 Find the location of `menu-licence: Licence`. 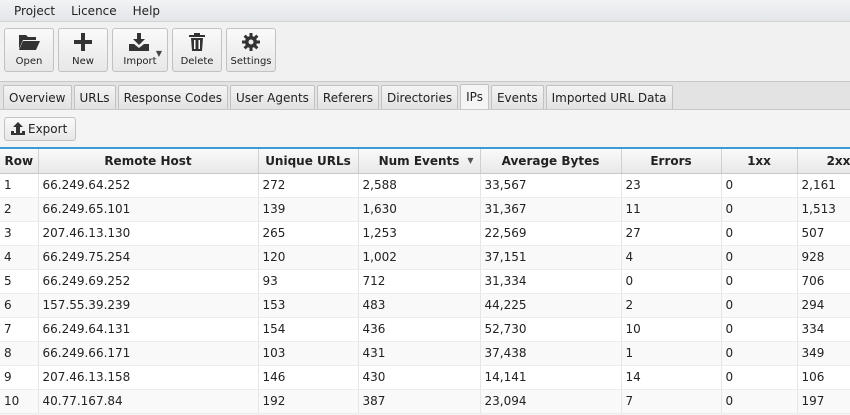

menu-licence: Licence is located at coordinates (94, 11).